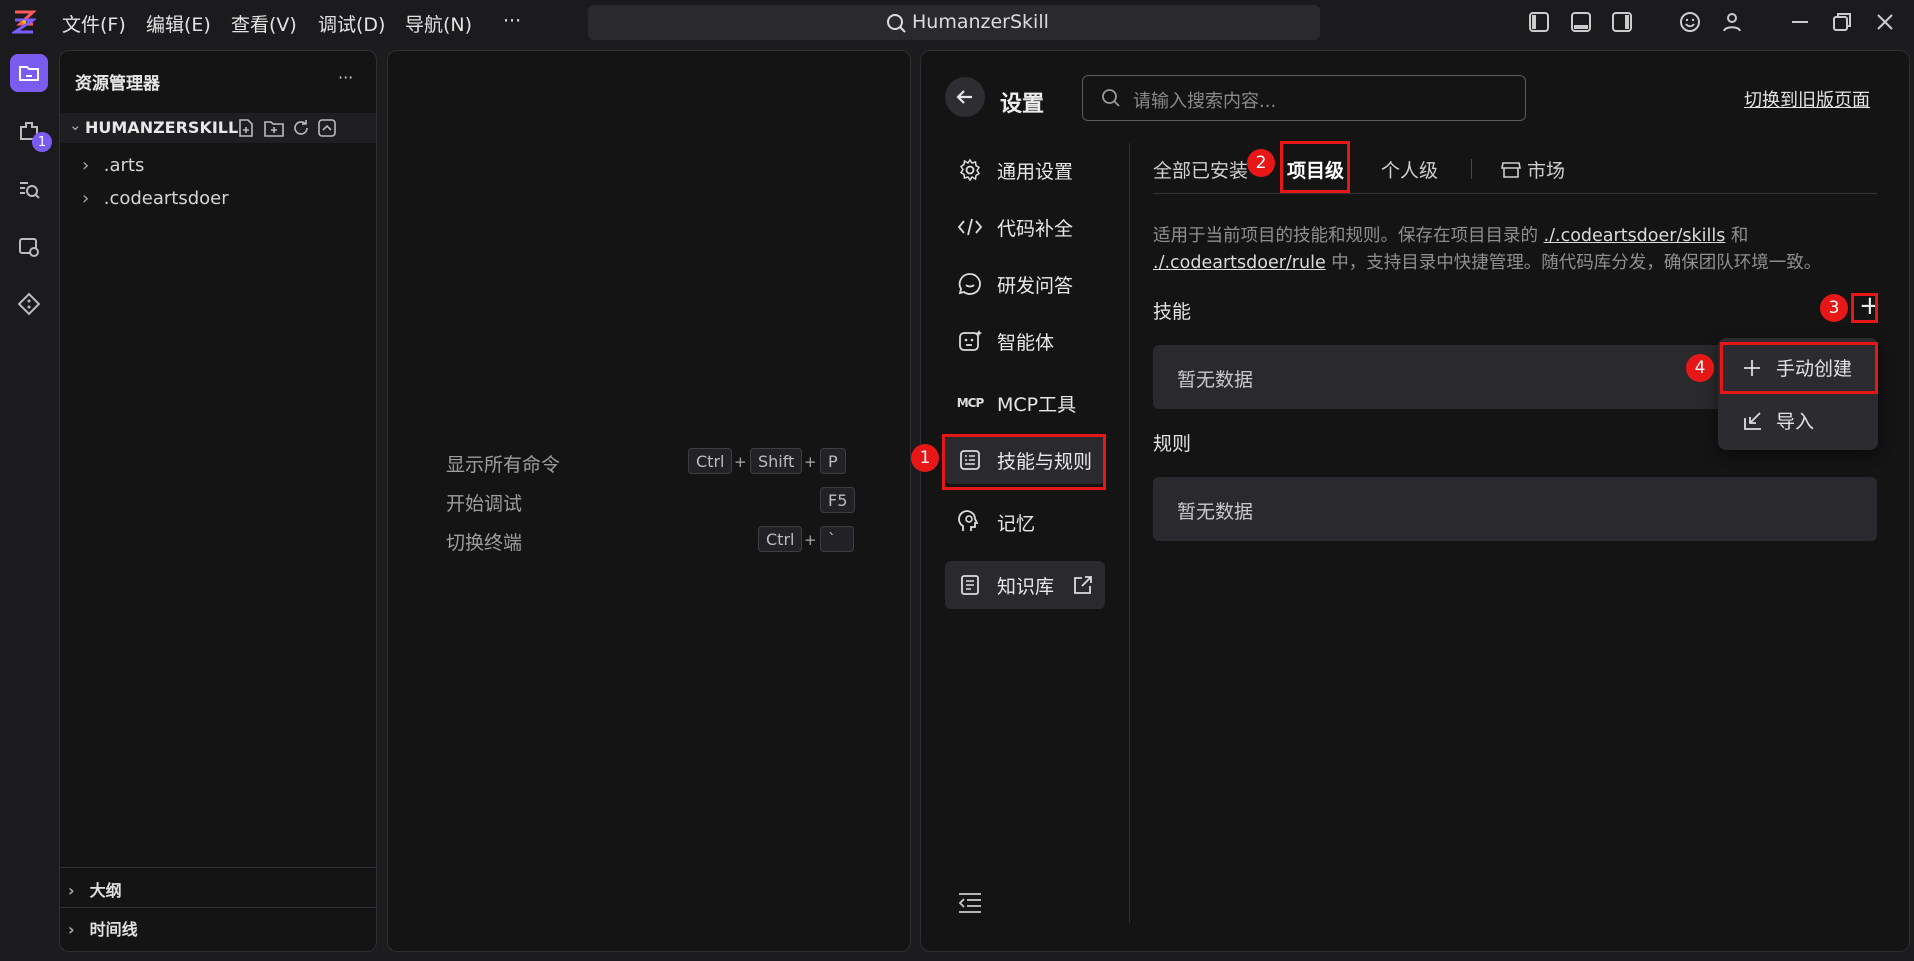  I want to click on menu-edit: 编辑(E), so click(178, 23).